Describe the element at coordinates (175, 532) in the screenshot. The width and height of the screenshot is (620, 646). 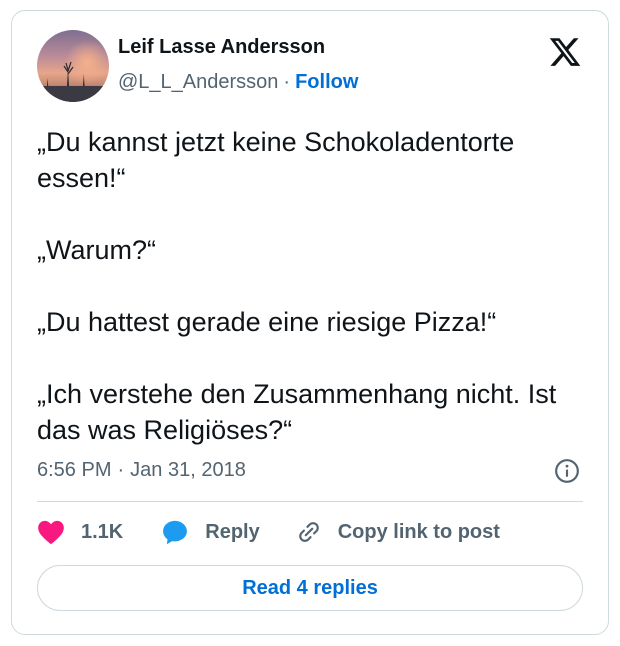
I see `speech-bubble-icon` at that location.